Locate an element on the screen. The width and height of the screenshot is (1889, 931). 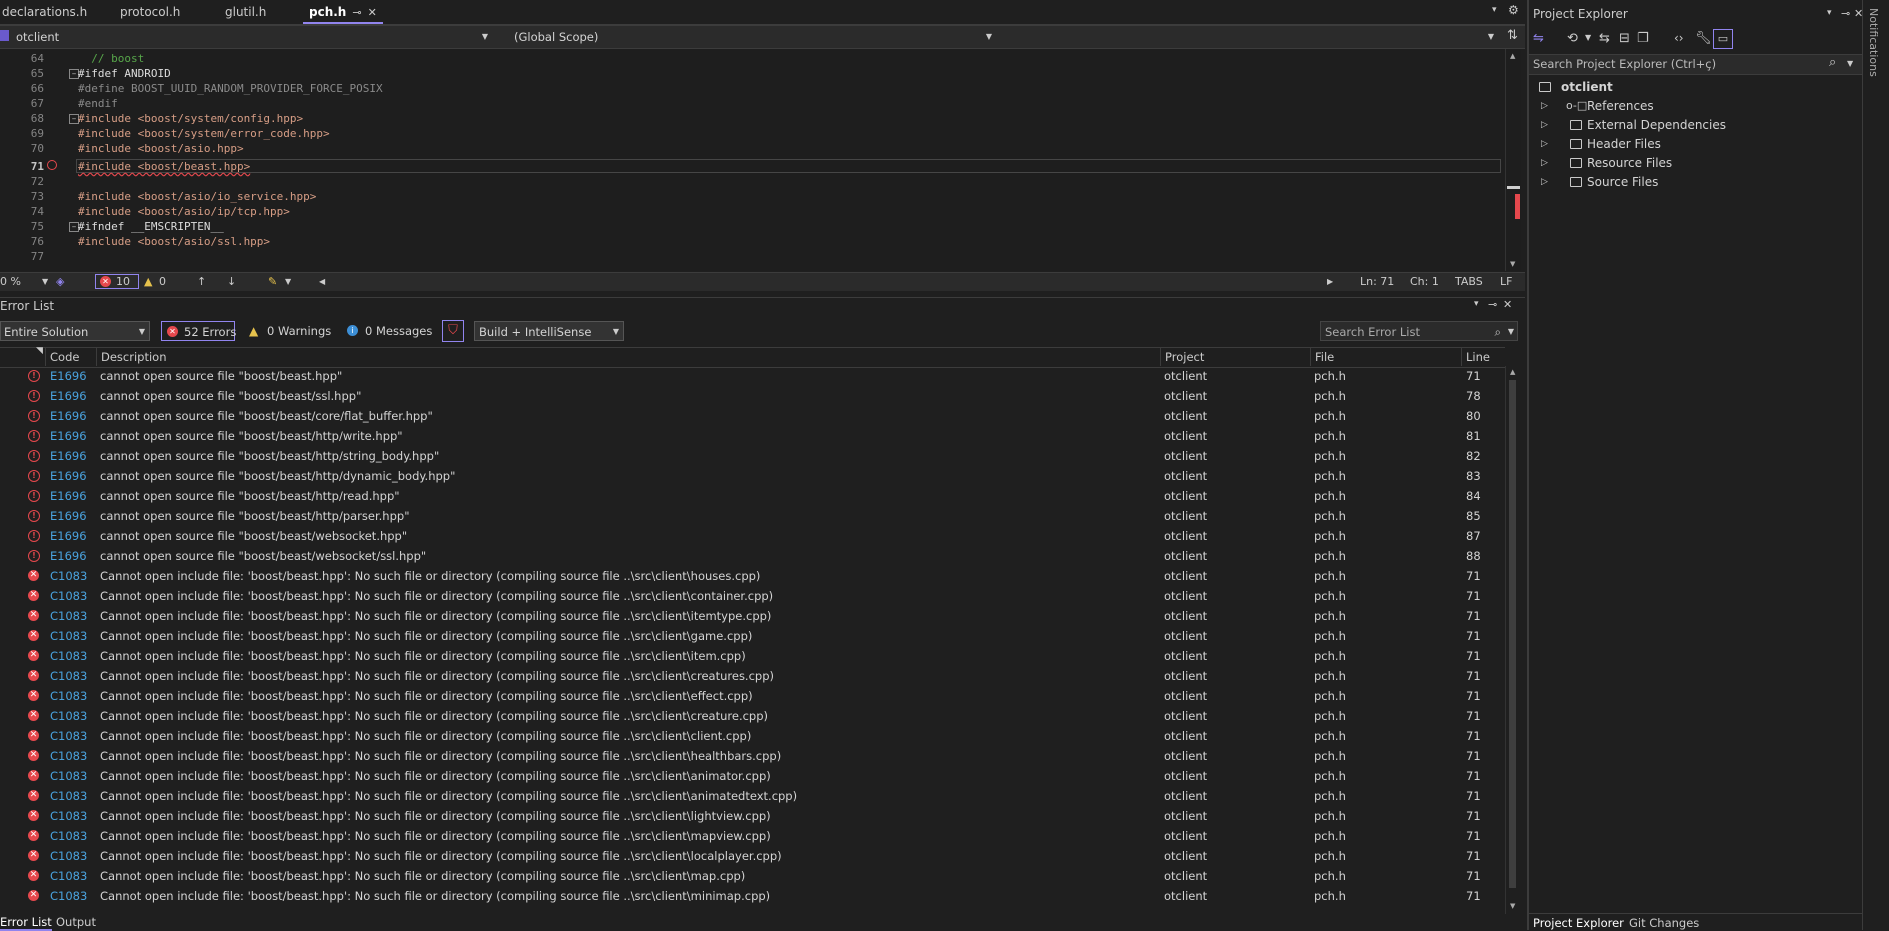
sync-icon: ⇆ is located at coordinates (1604, 38).